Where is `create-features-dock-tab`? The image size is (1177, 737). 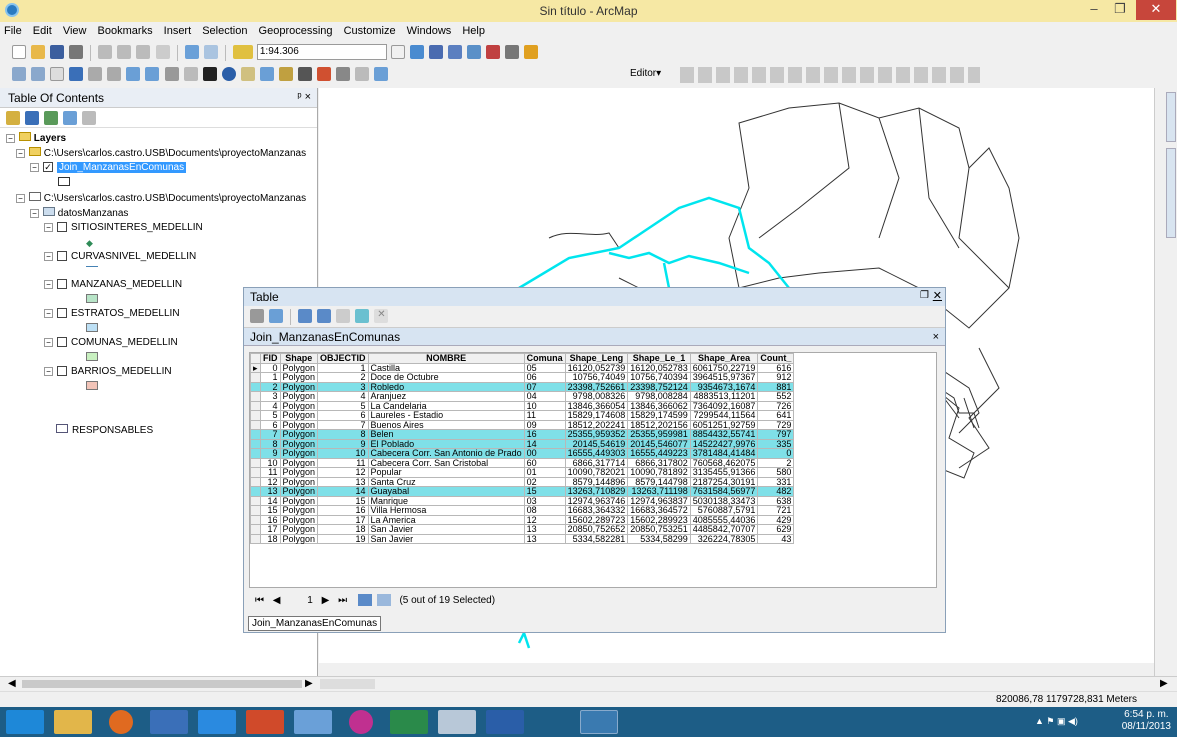
create-features-dock-tab is located at coordinates (1171, 193).